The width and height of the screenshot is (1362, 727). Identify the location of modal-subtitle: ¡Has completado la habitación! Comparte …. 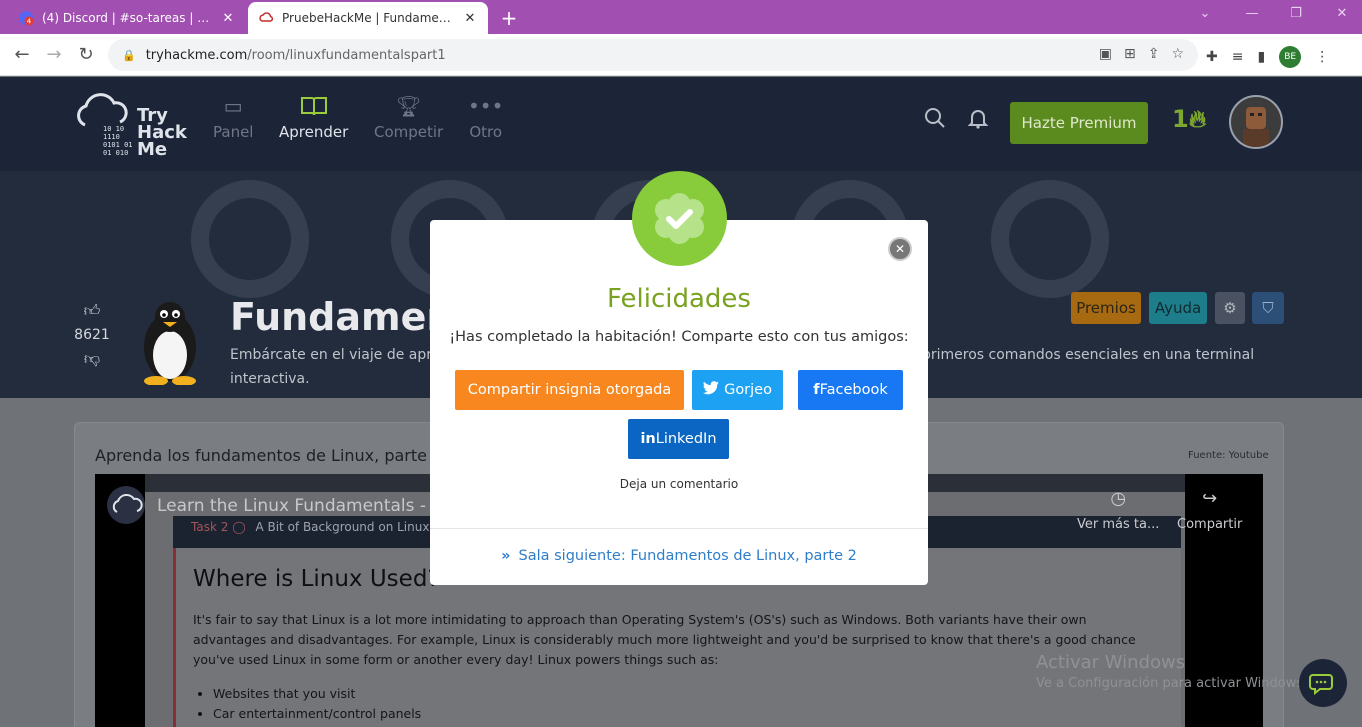
(679, 337).